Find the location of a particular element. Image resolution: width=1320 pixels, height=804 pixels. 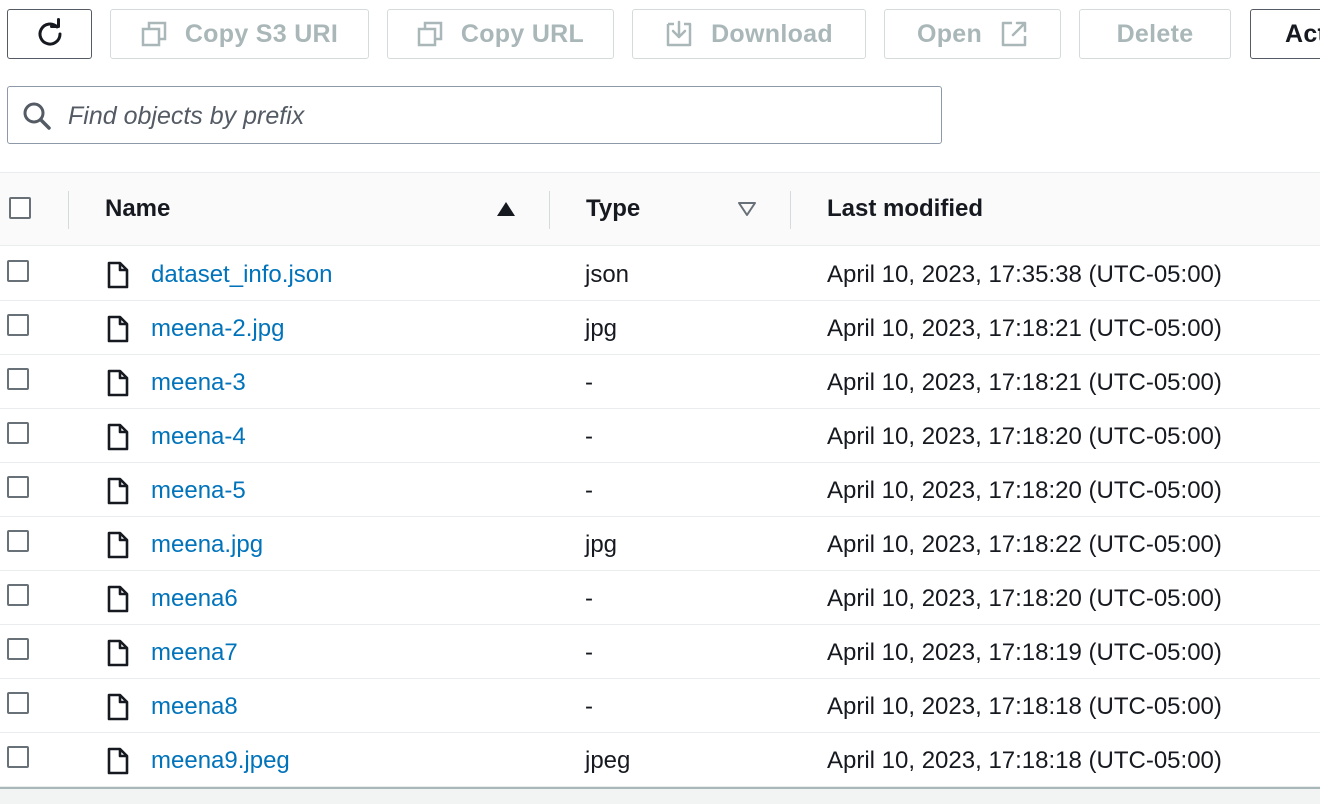

delete-label: Delete is located at coordinates (1155, 33).